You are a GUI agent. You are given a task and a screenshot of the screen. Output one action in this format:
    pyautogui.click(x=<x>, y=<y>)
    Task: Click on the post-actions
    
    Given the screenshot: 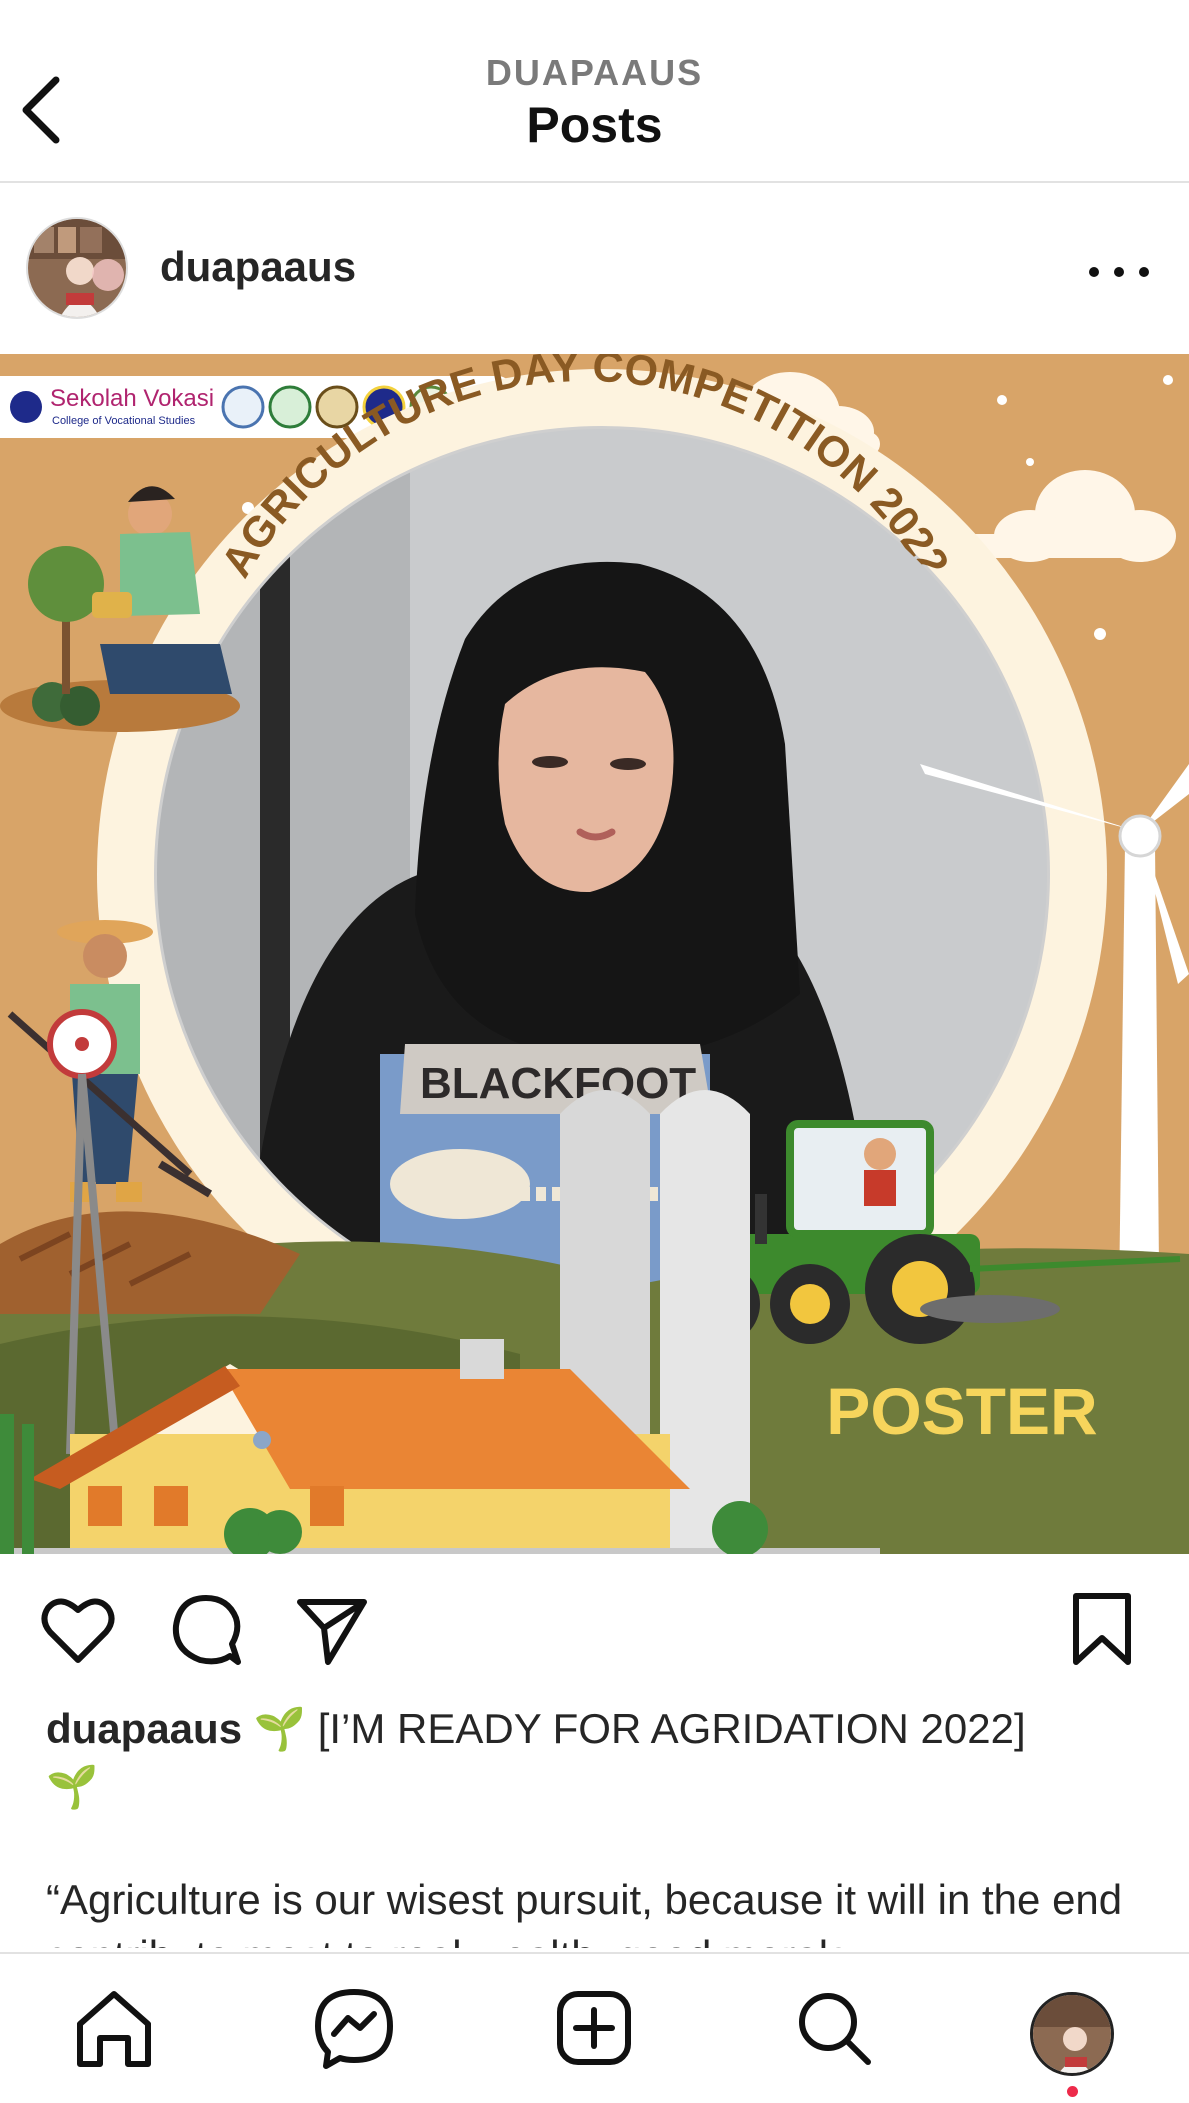 What is the action you would take?
    pyautogui.click(x=594, y=1630)
    